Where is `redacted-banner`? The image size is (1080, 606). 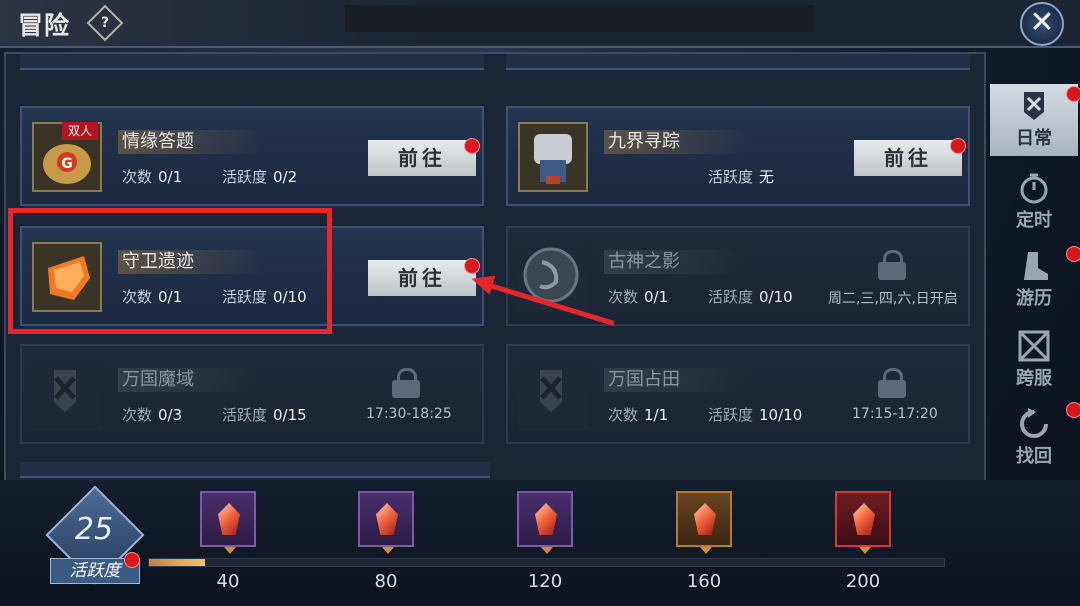 redacted-banner is located at coordinates (580, 18).